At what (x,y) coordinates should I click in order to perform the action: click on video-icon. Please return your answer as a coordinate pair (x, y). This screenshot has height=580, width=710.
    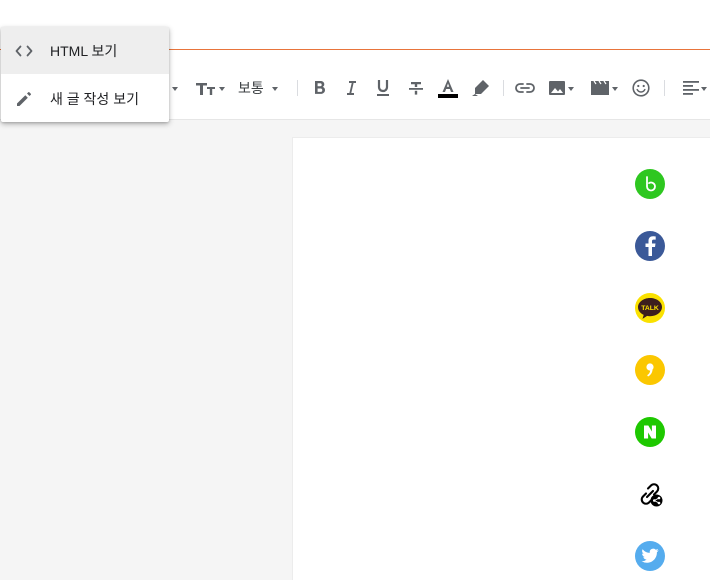
    Looking at the image, I should click on (600, 87).